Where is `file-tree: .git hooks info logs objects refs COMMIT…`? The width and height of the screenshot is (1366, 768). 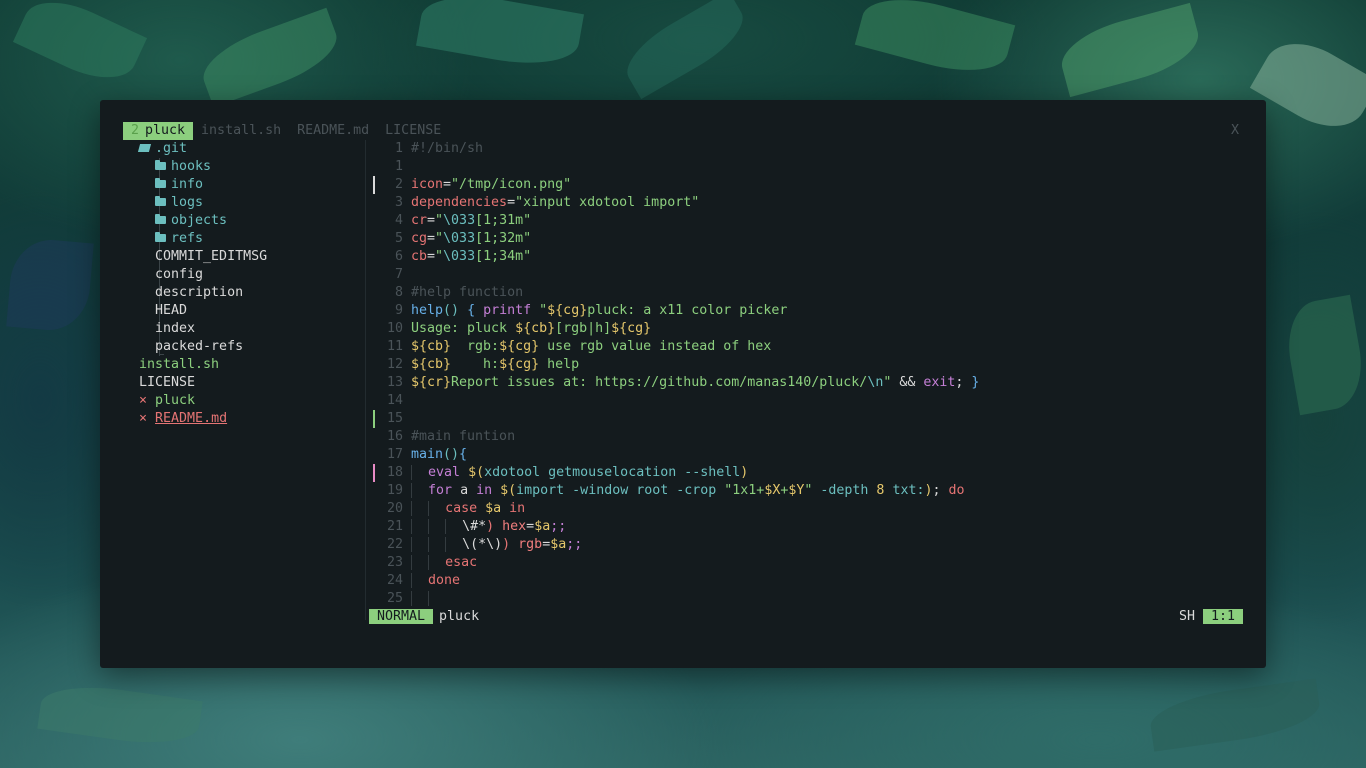 file-tree: .git hooks info logs objects refs COMMIT… is located at coordinates (253, 284).